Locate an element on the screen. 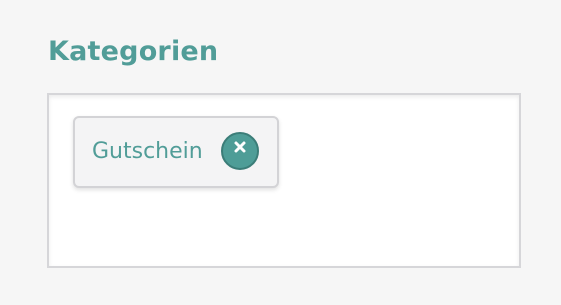 The width and height of the screenshot is (561, 305). section-title: Kategorien is located at coordinates (133, 51).